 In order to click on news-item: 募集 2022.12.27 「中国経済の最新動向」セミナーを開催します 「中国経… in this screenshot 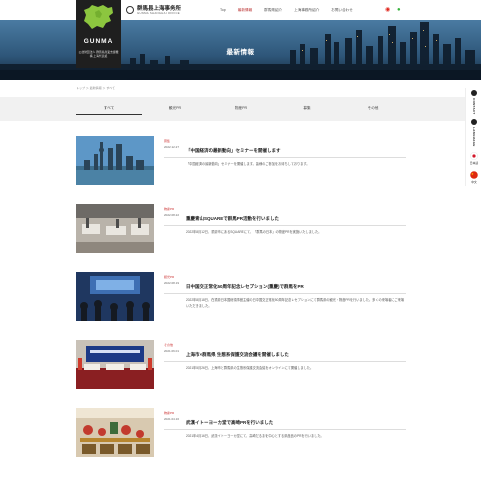, I will do `click(241, 170)`.